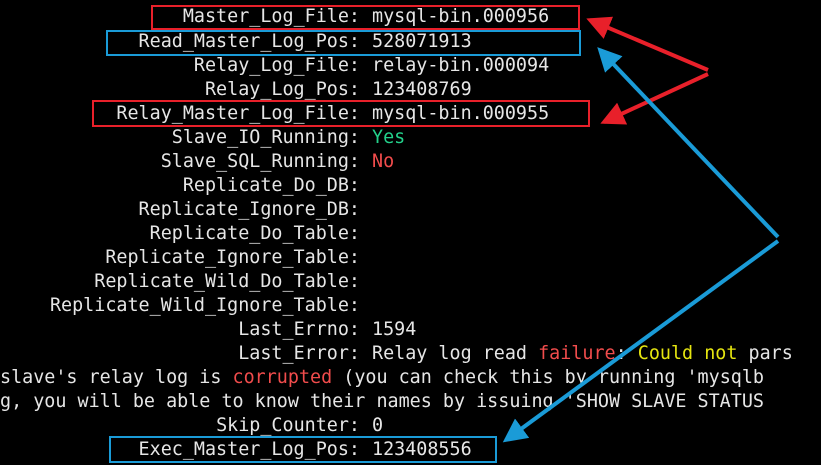 Image resolution: width=821 pixels, height=465 pixels. Describe the element at coordinates (422, 89) in the screenshot. I see `relay-log-pos-value: 123408769` at that location.